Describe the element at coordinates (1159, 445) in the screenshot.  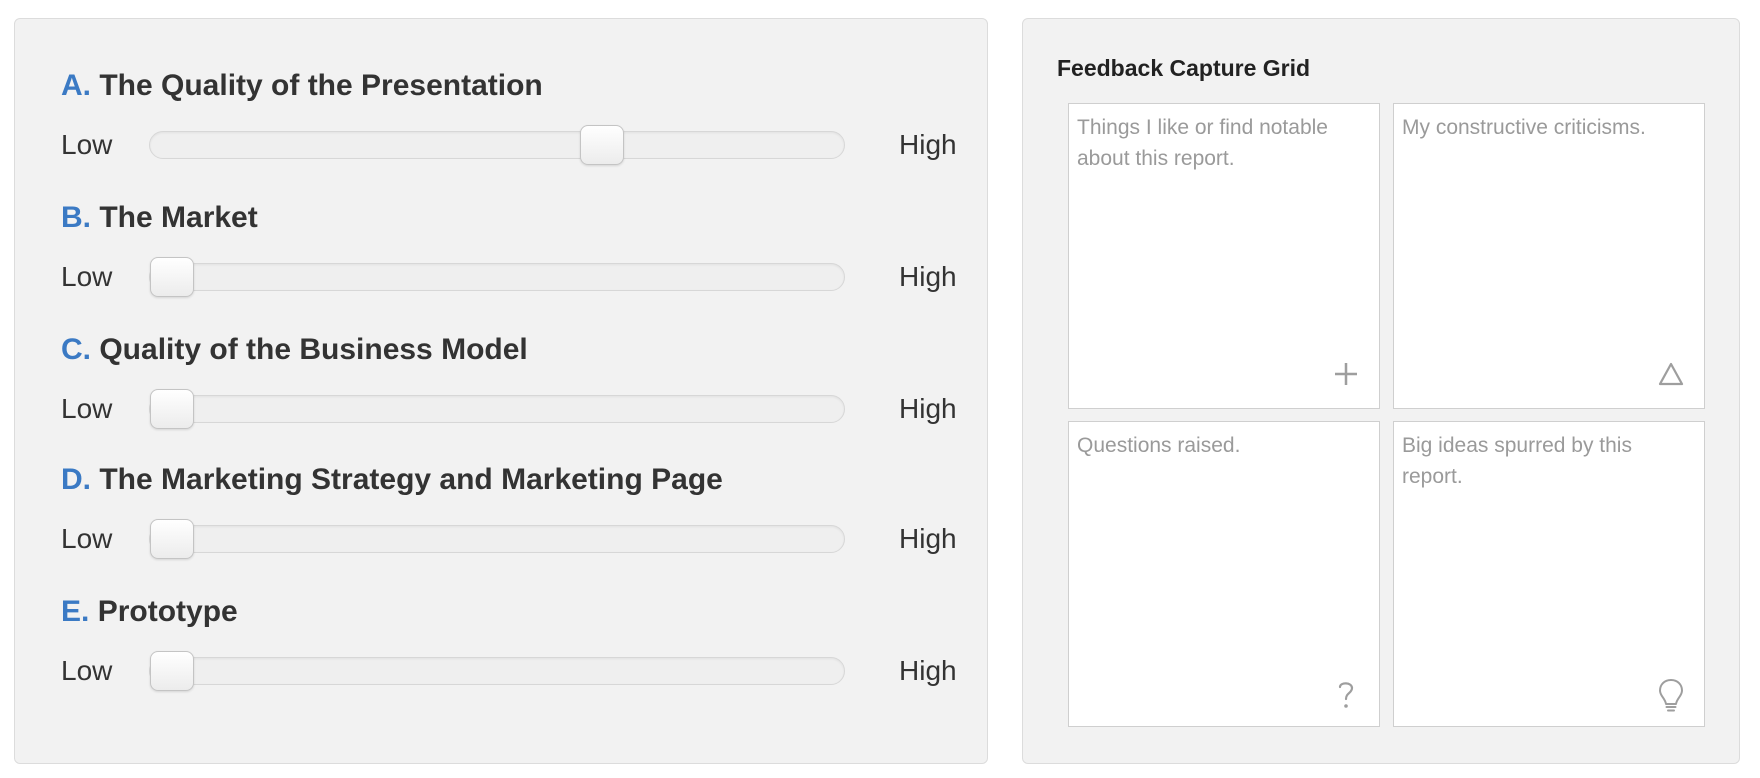
I see `questions-placeholder: Questions raised.` at that location.